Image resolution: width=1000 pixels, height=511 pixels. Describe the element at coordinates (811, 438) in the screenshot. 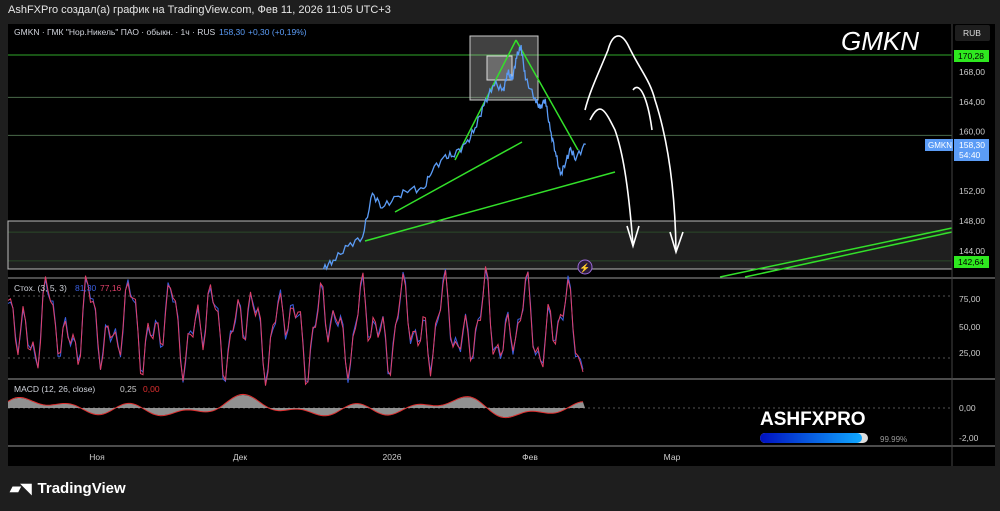

I see `brand-progress-fill` at that location.